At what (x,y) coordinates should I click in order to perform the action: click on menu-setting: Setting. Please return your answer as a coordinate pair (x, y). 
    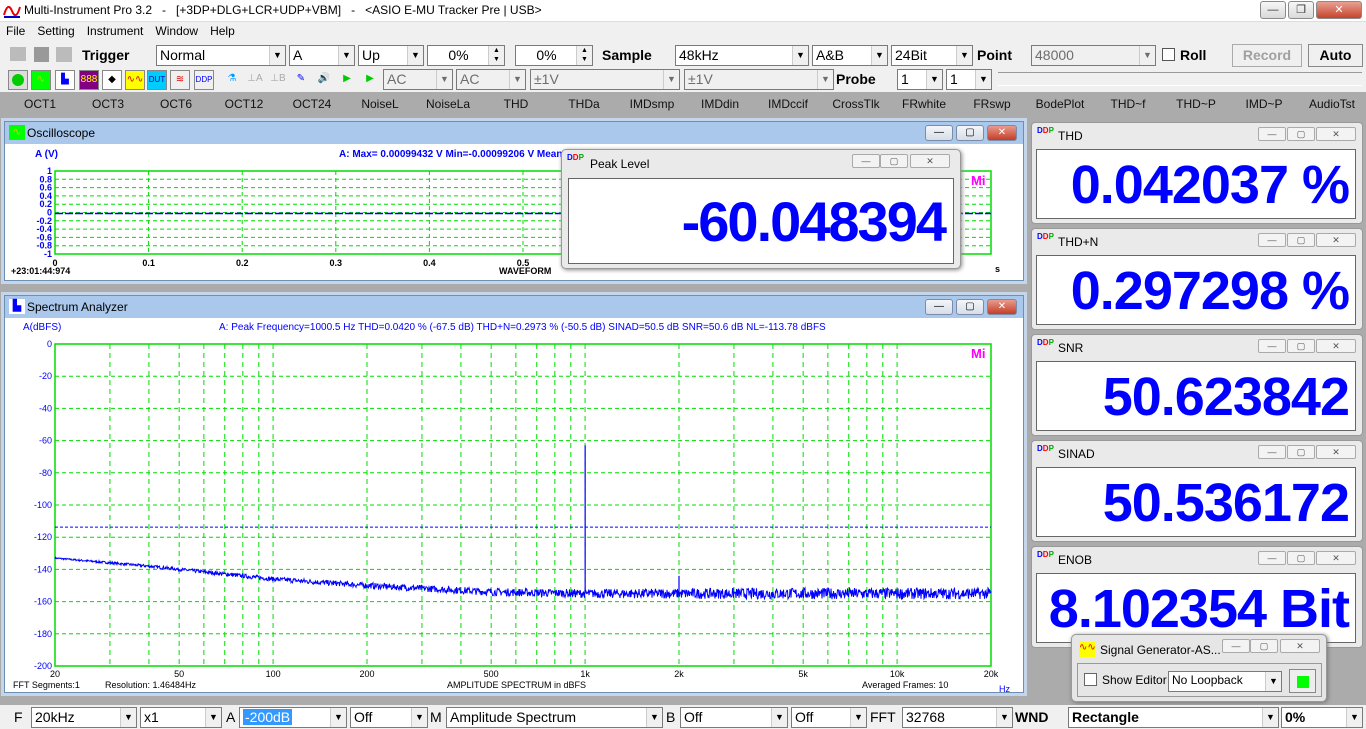
    Looking at the image, I should click on (55, 31).